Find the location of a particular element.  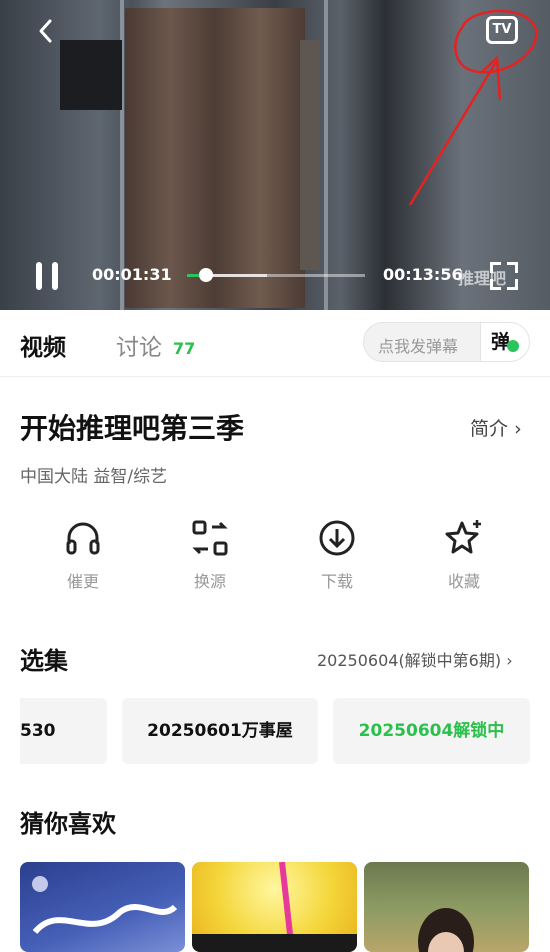

tab-discussion: 讨论 is located at coordinates (139, 345).